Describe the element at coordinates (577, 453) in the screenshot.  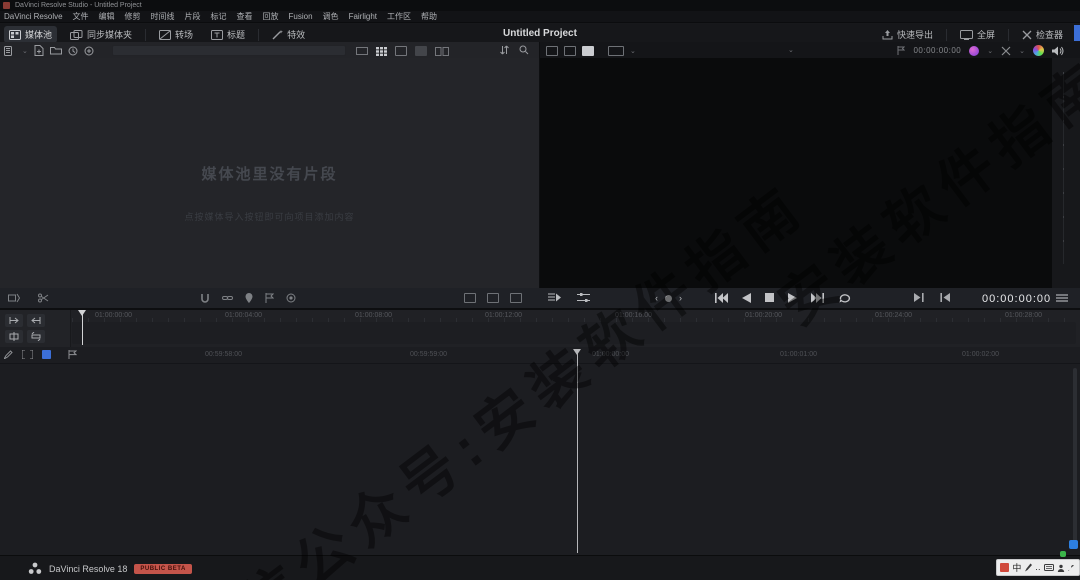
I see `timeline-playhead` at that location.